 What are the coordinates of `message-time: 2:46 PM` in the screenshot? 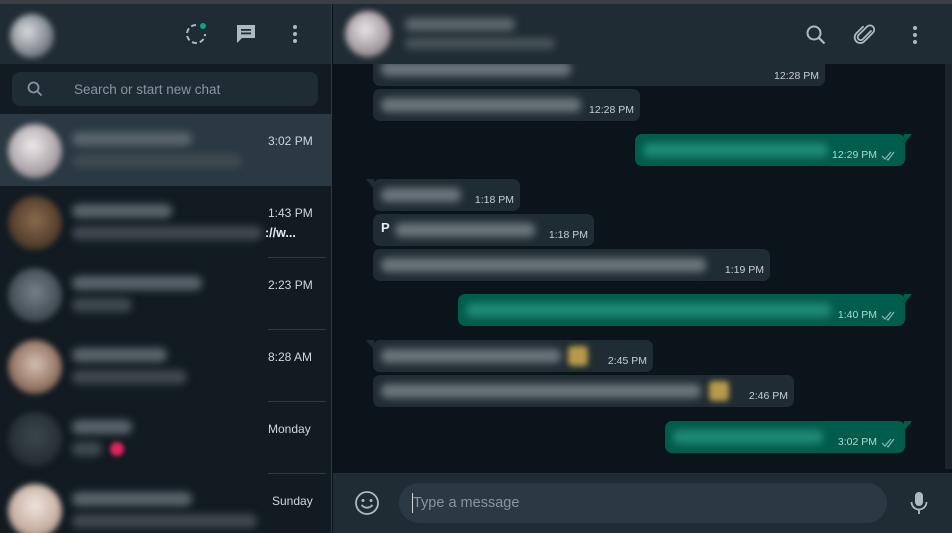 It's located at (768, 396).